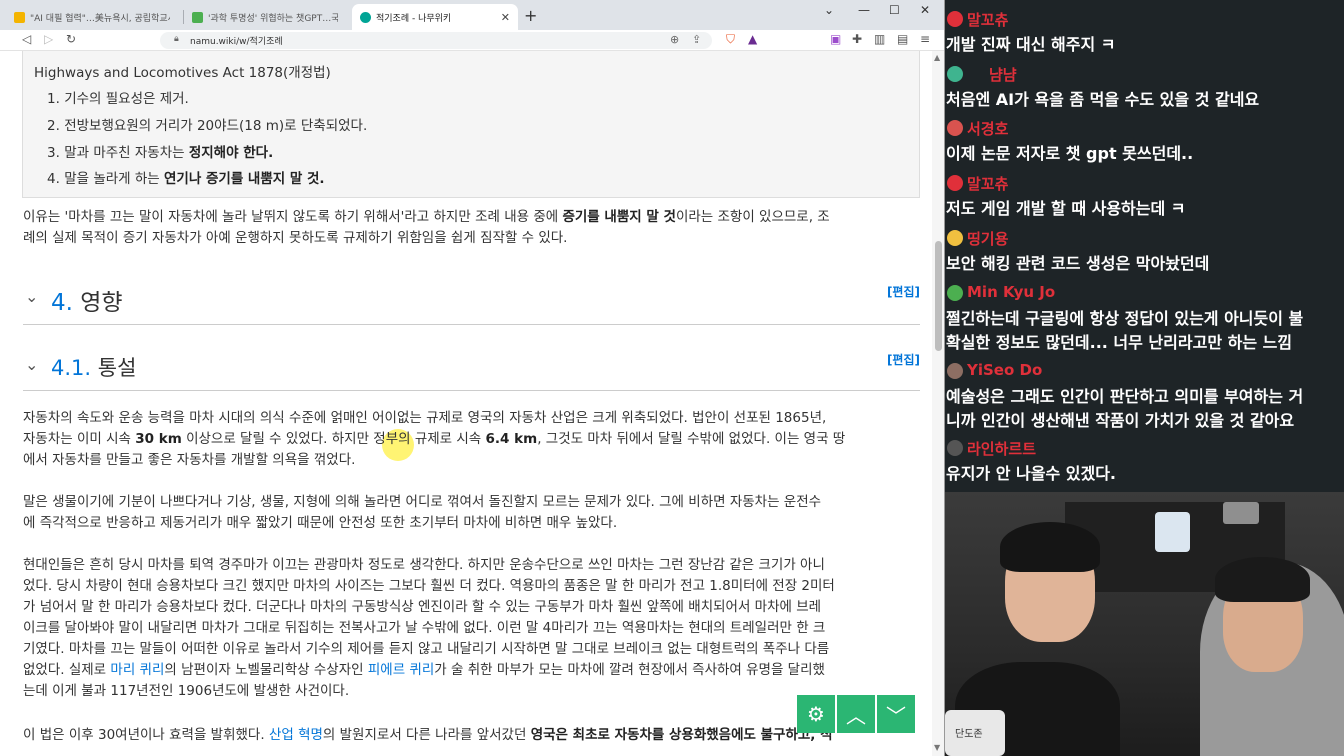 The height and width of the screenshot is (756, 1344). What do you see at coordinates (938, 403) in the screenshot?
I see `page-scrollbar: ▲ ▼` at bounding box center [938, 403].